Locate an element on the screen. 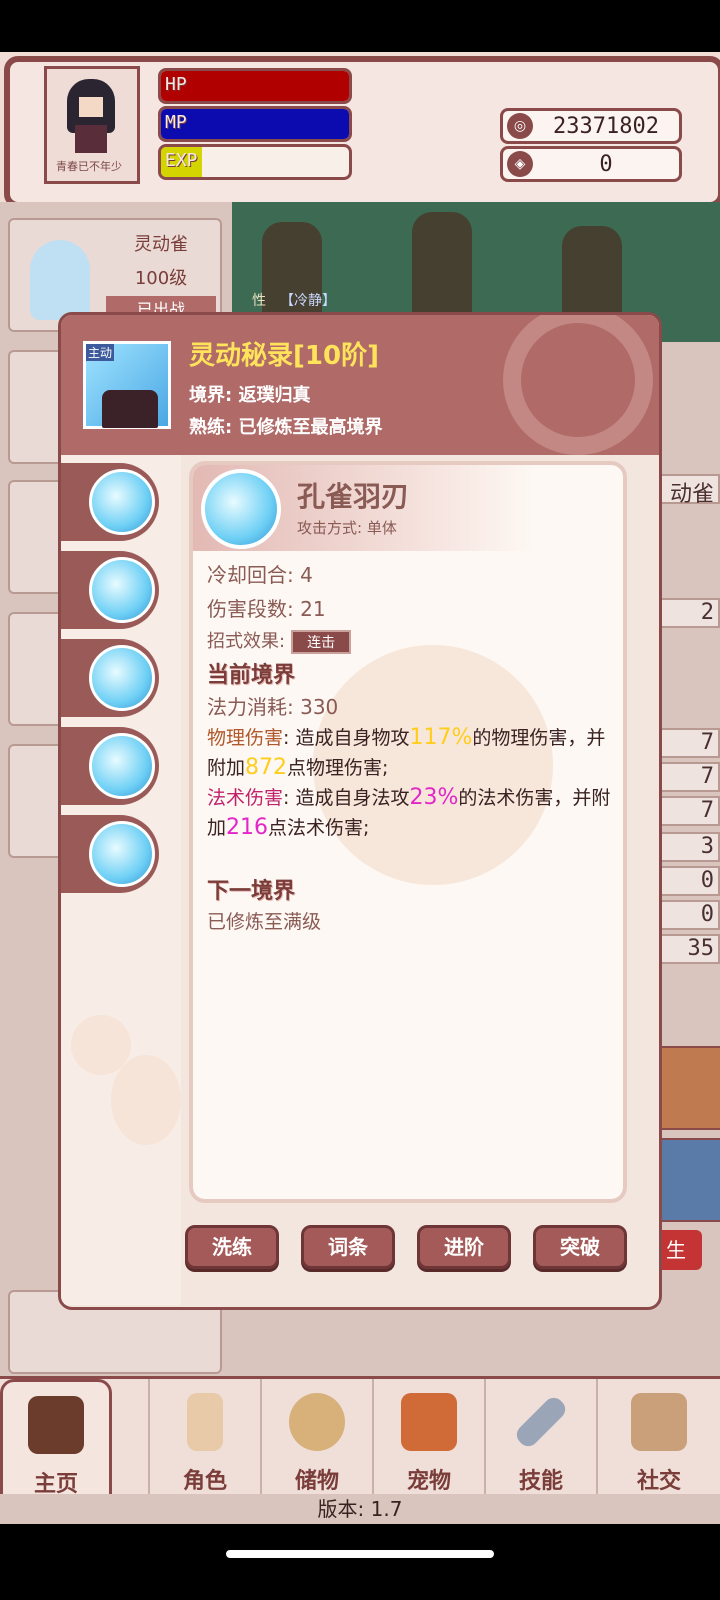 This screenshot has height=1600, width=720. avatar-face is located at coordinates (91, 107).